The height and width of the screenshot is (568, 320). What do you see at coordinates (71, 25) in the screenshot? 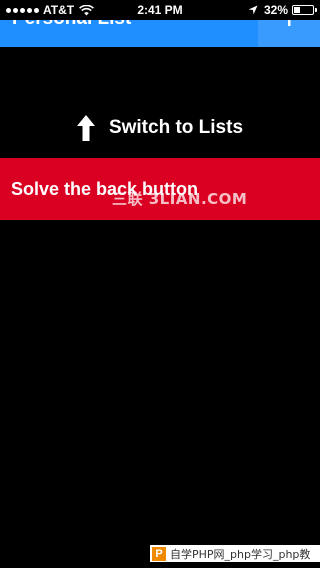
I see `list-title: Personal List` at bounding box center [71, 25].